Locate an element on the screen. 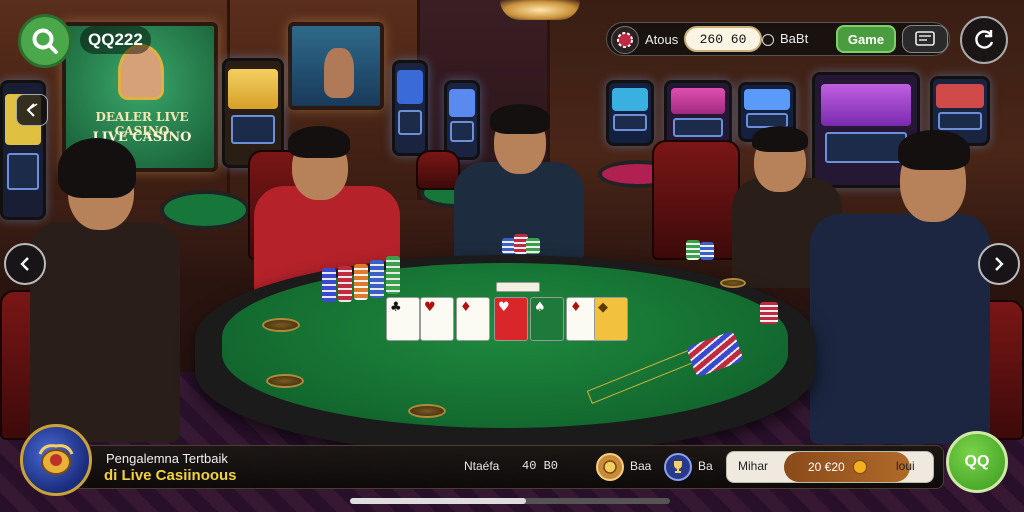  coin-value: Baa is located at coordinates (641, 466).